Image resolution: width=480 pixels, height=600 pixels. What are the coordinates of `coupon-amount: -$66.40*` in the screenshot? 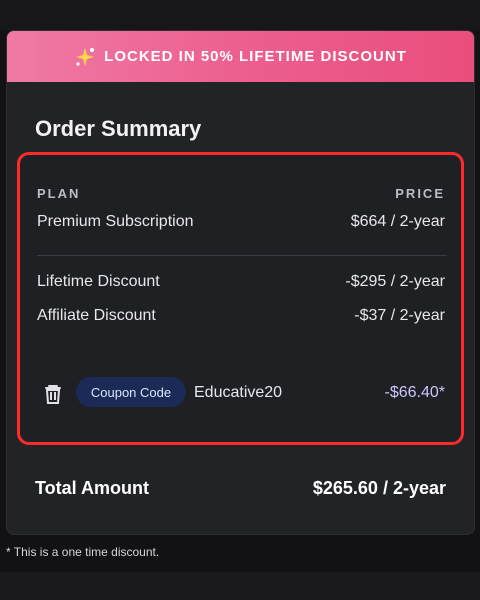 It's located at (415, 392).